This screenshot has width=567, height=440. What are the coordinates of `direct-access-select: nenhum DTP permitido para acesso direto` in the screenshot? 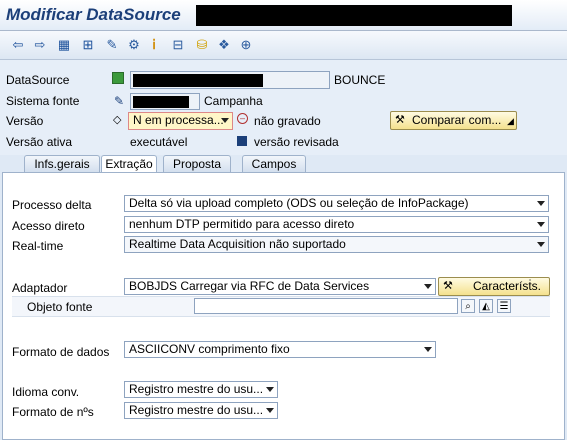 It's located at (336, 224).